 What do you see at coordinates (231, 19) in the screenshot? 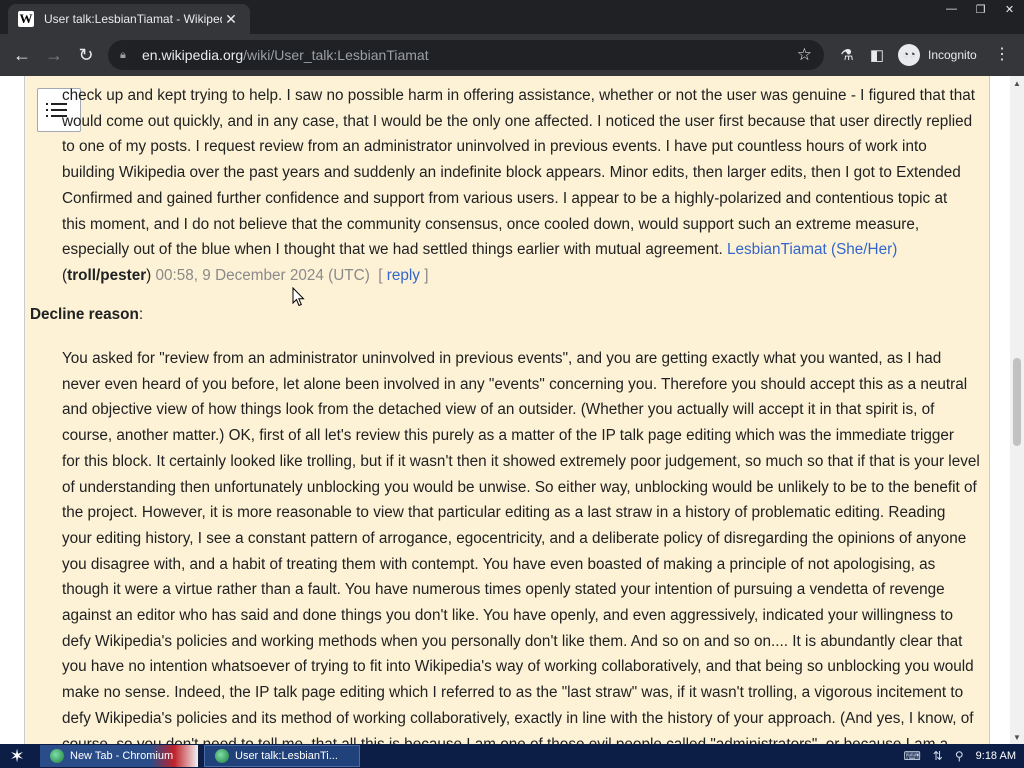
I see `tab-close-icon: ✕` at bounding box center [231, 19].